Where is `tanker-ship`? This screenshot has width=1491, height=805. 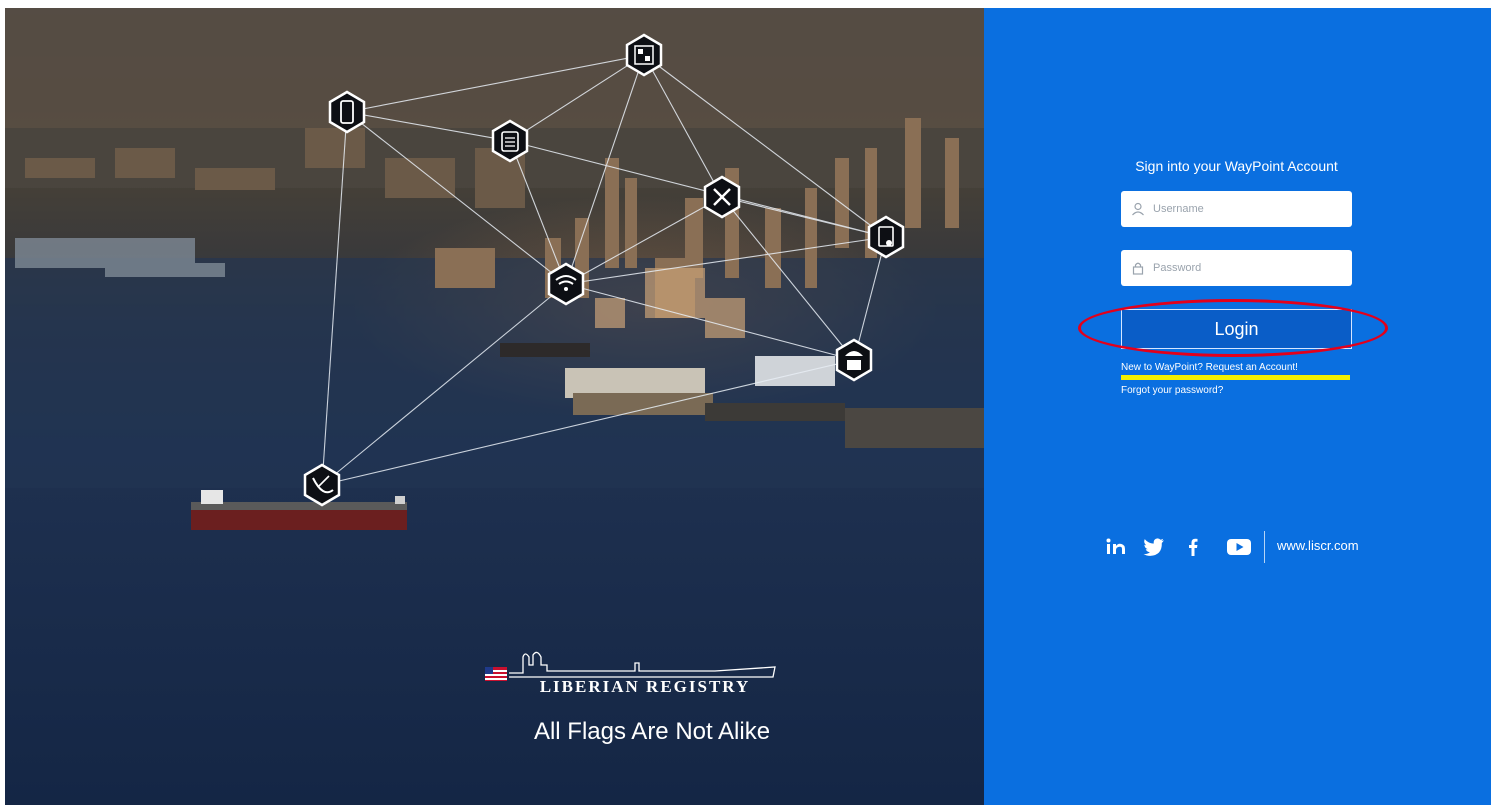 tanker-ship is located at coordinates (299, 510).